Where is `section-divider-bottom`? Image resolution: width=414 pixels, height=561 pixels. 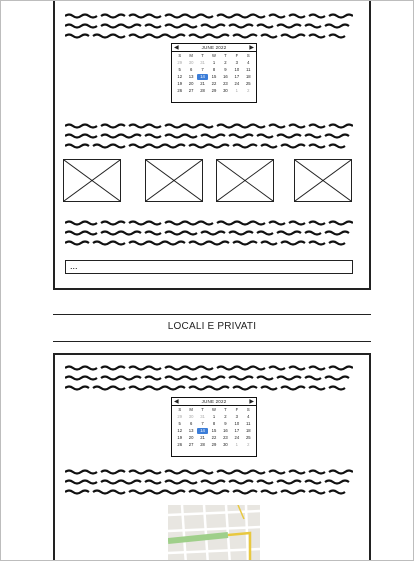
section-divider-bottom is located at coordinates (212, 341).